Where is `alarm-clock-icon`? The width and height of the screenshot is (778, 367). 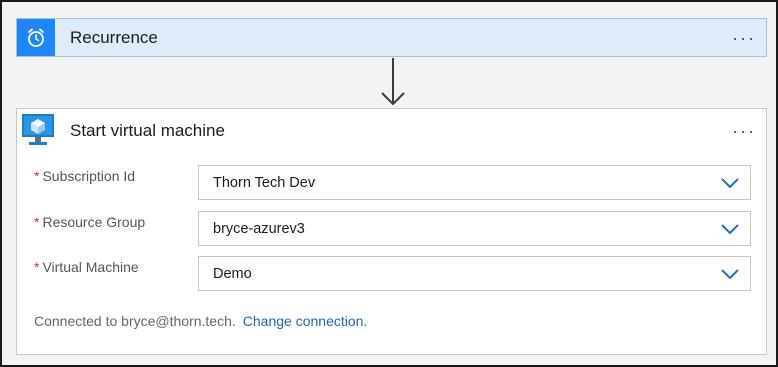 alarm-clock-icon is located at coordinates (36, 37).